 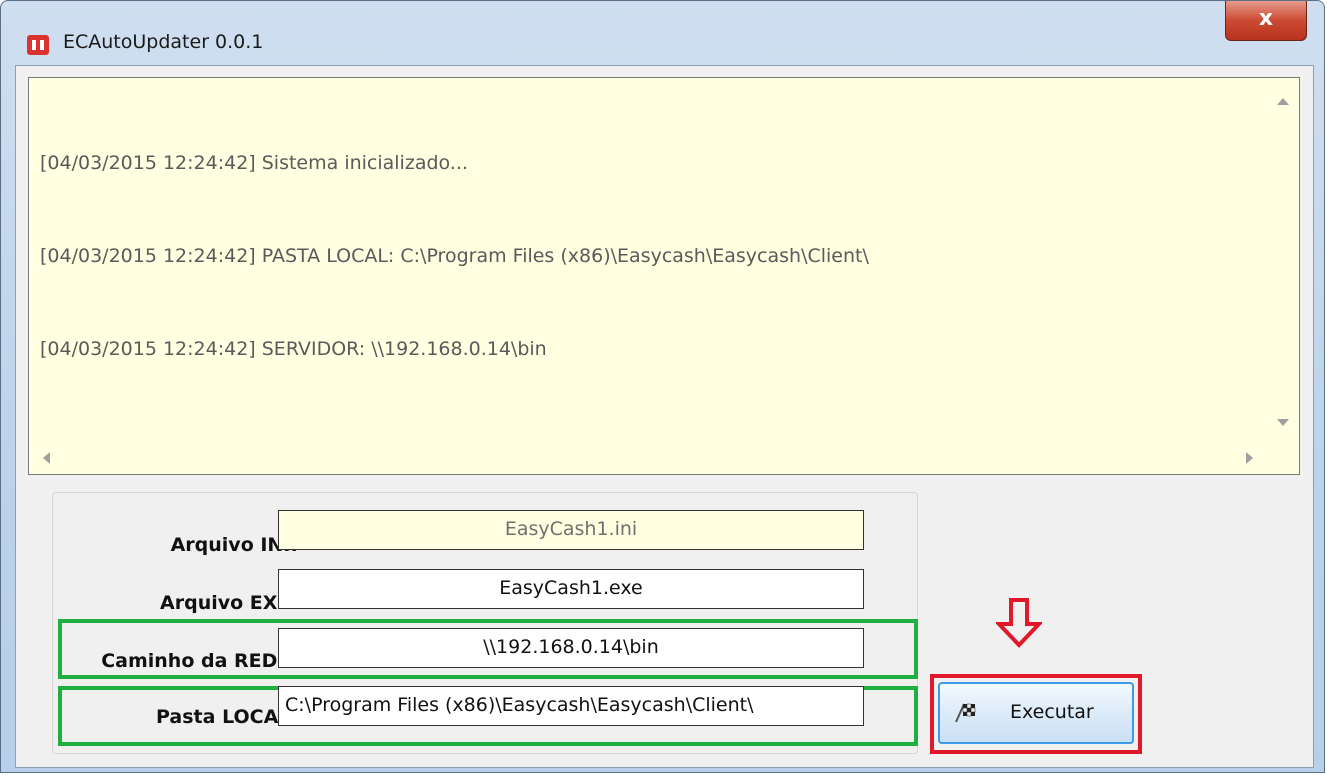 What do you see at coordinates (1266, 21) in the screenshot?
I see `close-button: x` at bounding box center [1266, 21].